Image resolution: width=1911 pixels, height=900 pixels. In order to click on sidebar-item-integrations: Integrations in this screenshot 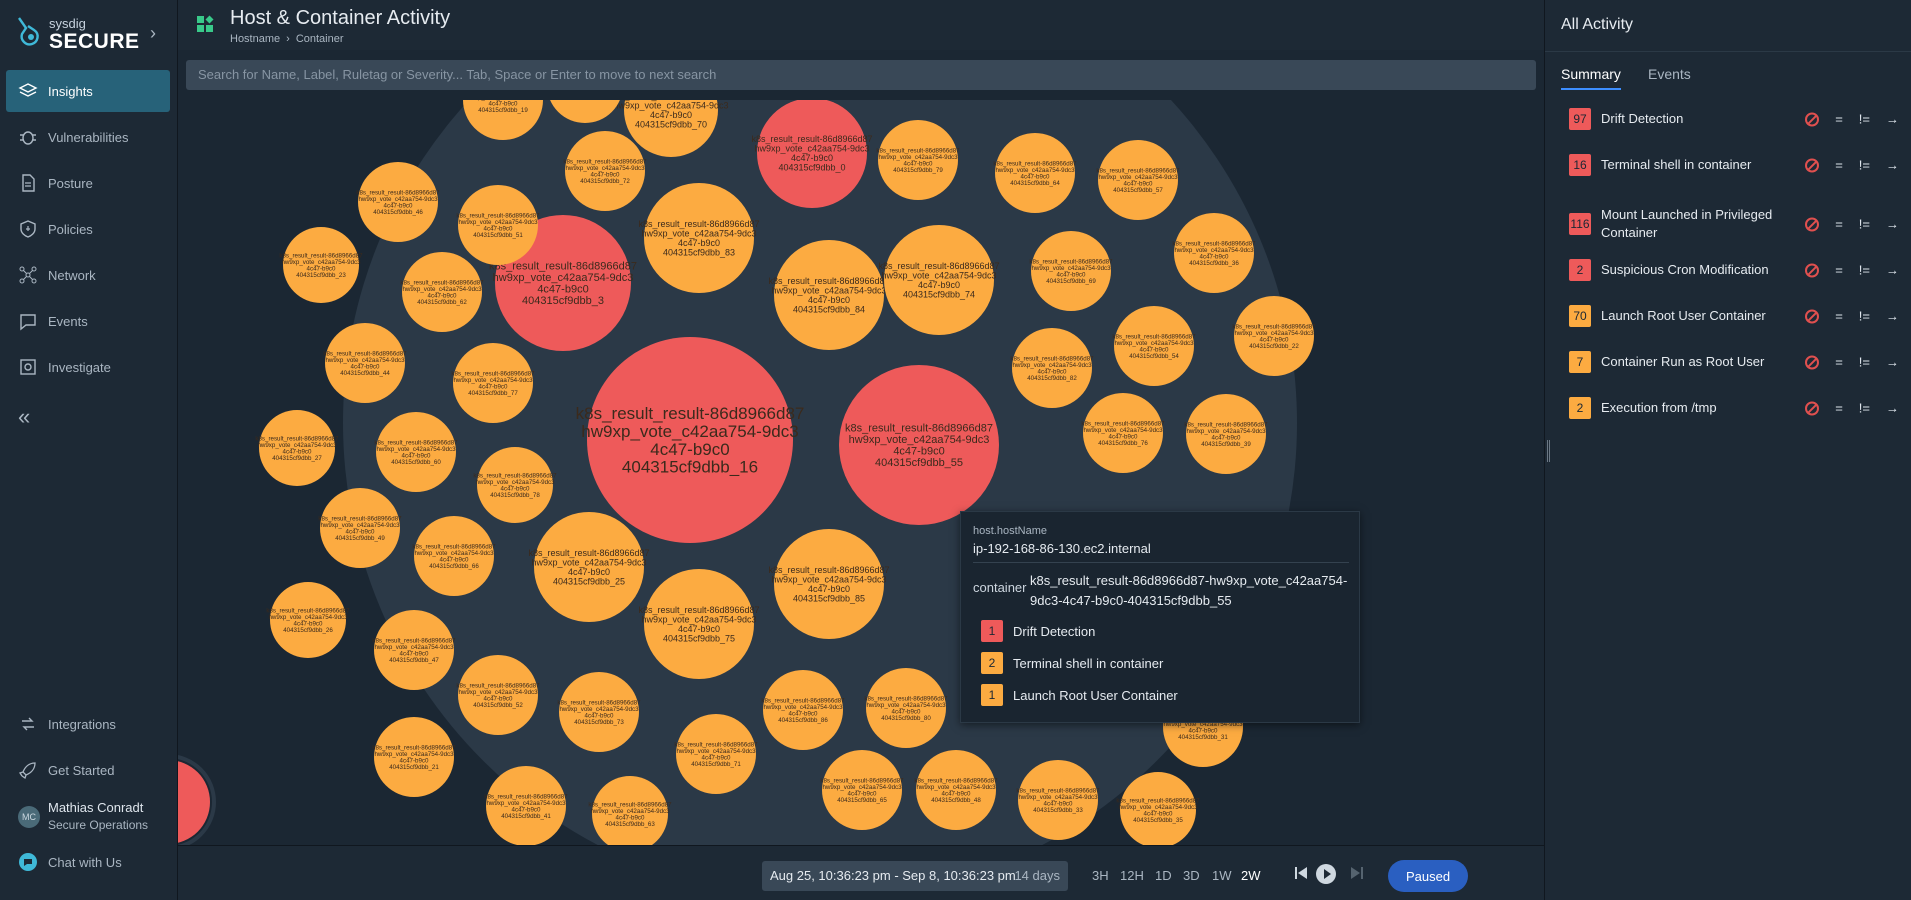, I will do `click(88, 724)`.